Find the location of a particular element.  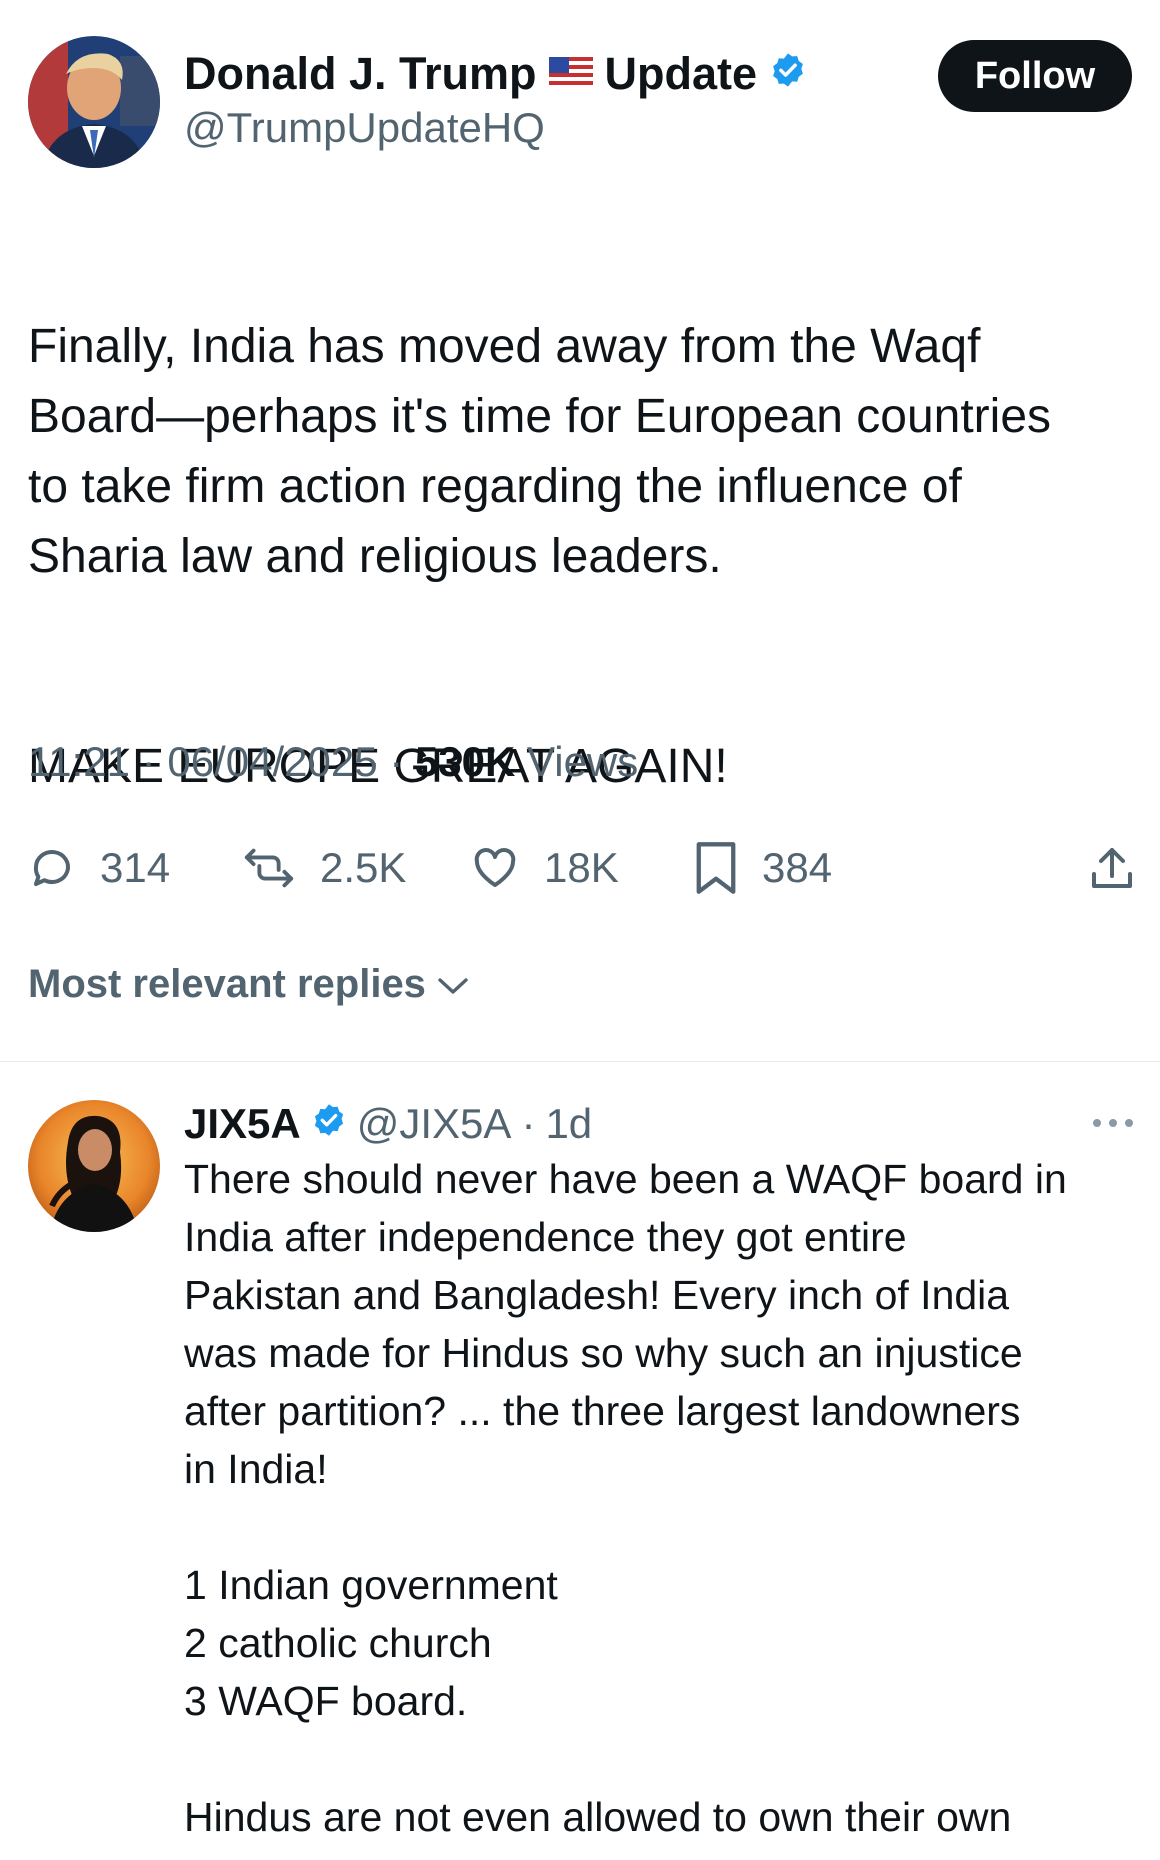

like-count: 18K is located at coordinates (581, 867).